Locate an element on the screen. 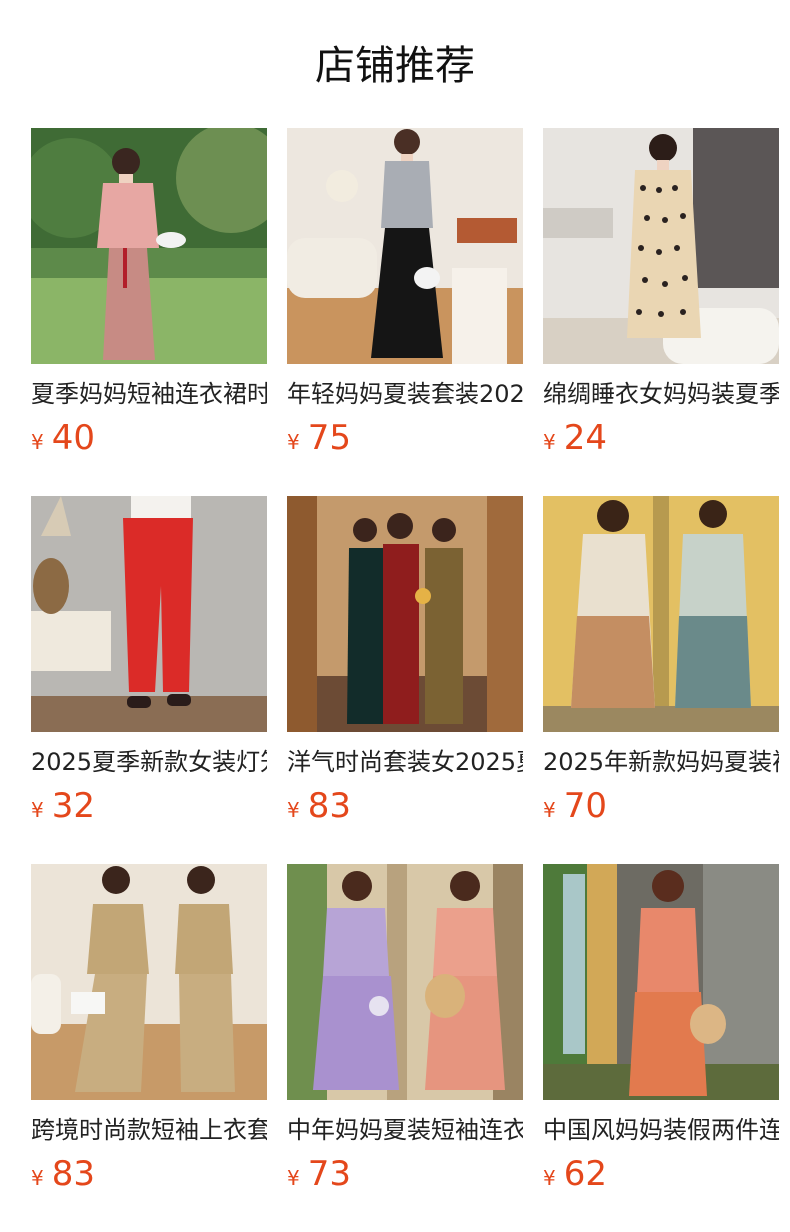 The width and height of the screenshot is (790, 1232). product-price: ¥40 is located at coordinates (149, 441).